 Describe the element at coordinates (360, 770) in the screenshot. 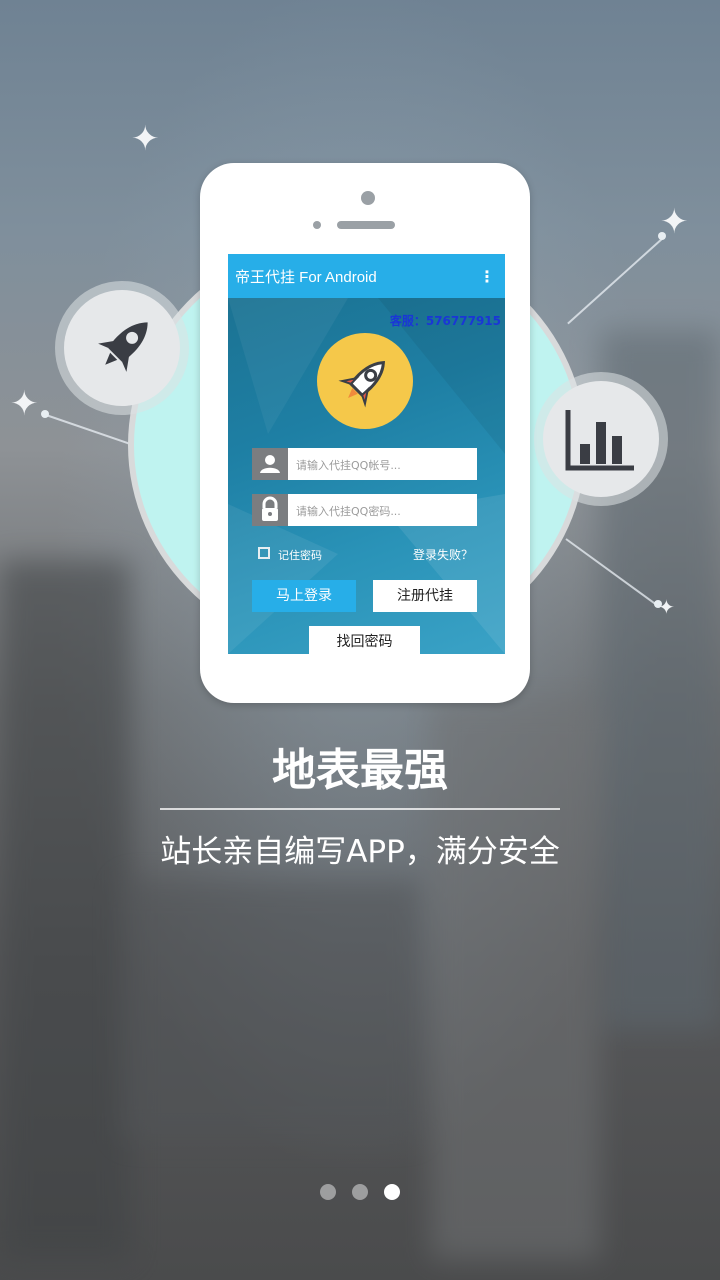

I see `slide-headline: 地表最强` at that location.